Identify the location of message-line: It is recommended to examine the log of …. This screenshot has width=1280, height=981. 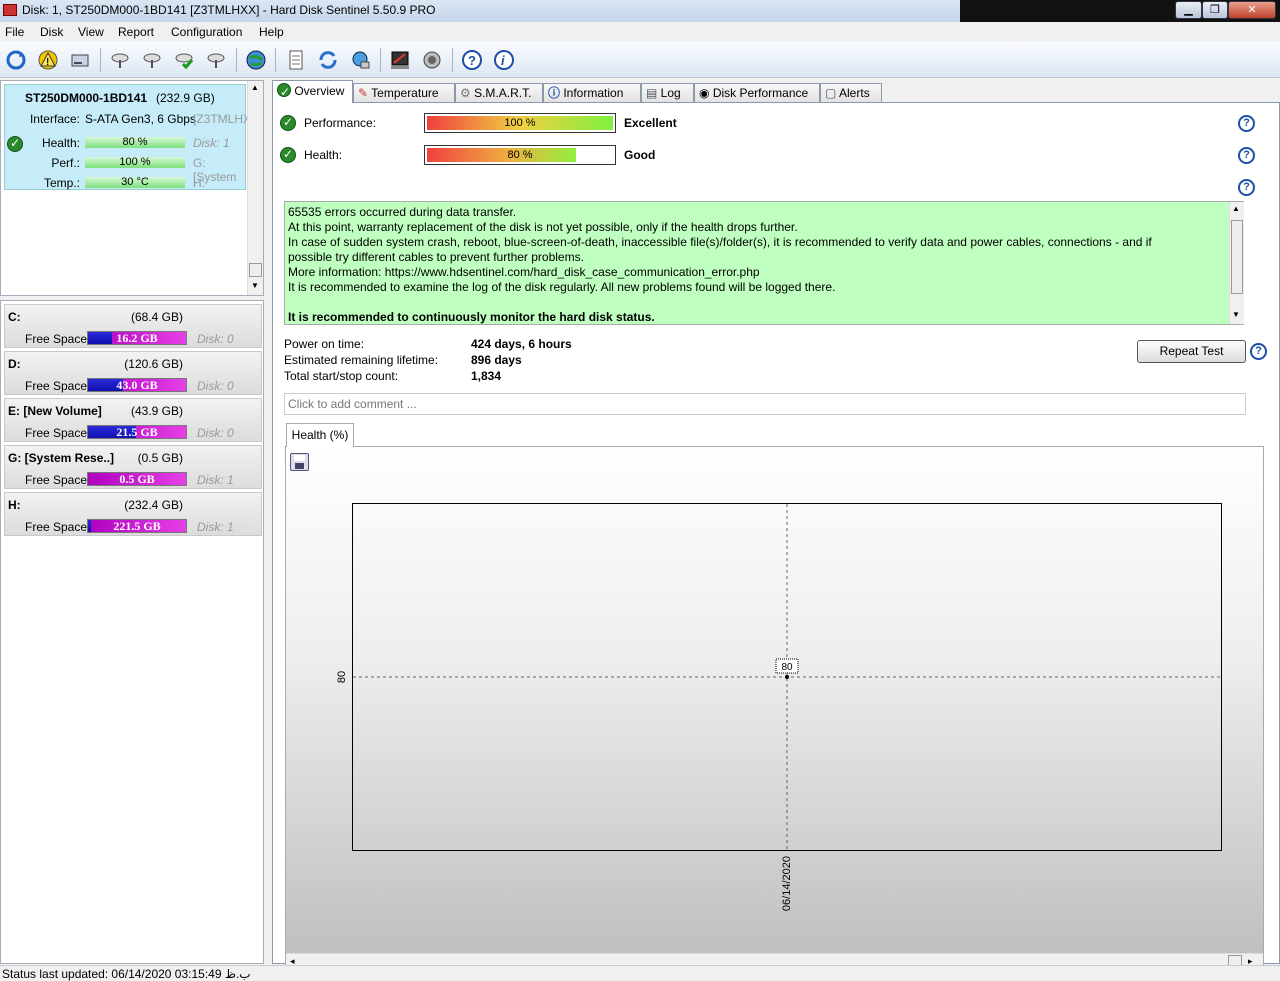
(562, 287).